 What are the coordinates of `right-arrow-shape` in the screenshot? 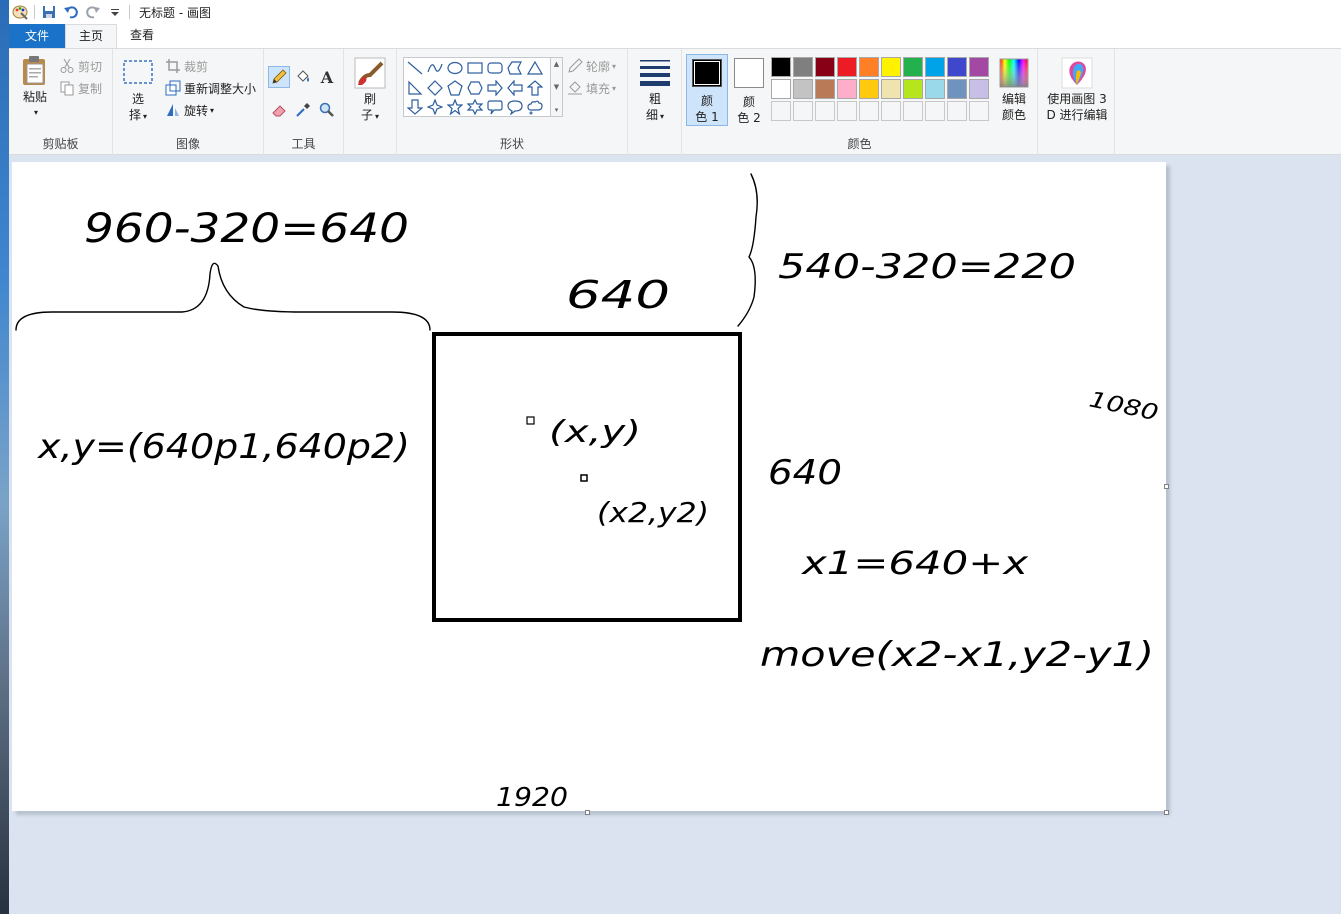 It's located at (495, 88).